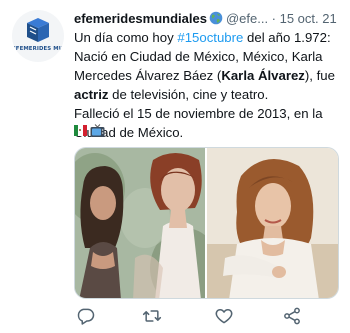 This screenshot has height=333, width=350. What do you see at coordinates (97, 130) in the screenshot?
I see `television-icon` at bounding box center [97, 130].